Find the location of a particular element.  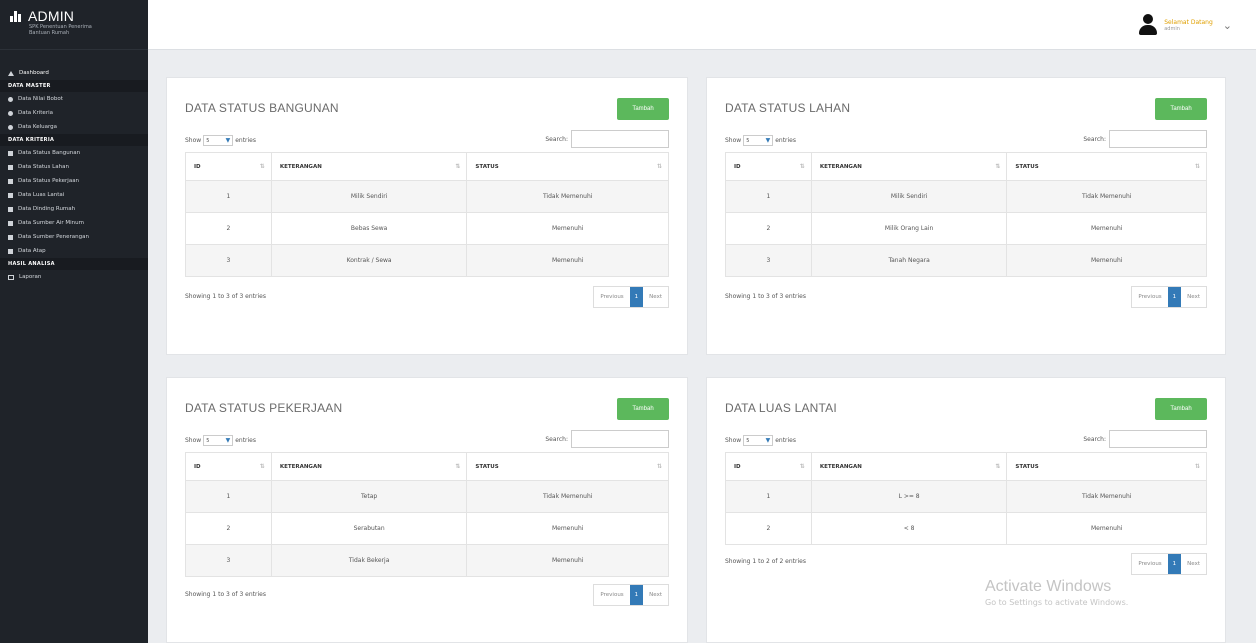

cell-keterangan: < 8 is located at coordinates (909, 528).